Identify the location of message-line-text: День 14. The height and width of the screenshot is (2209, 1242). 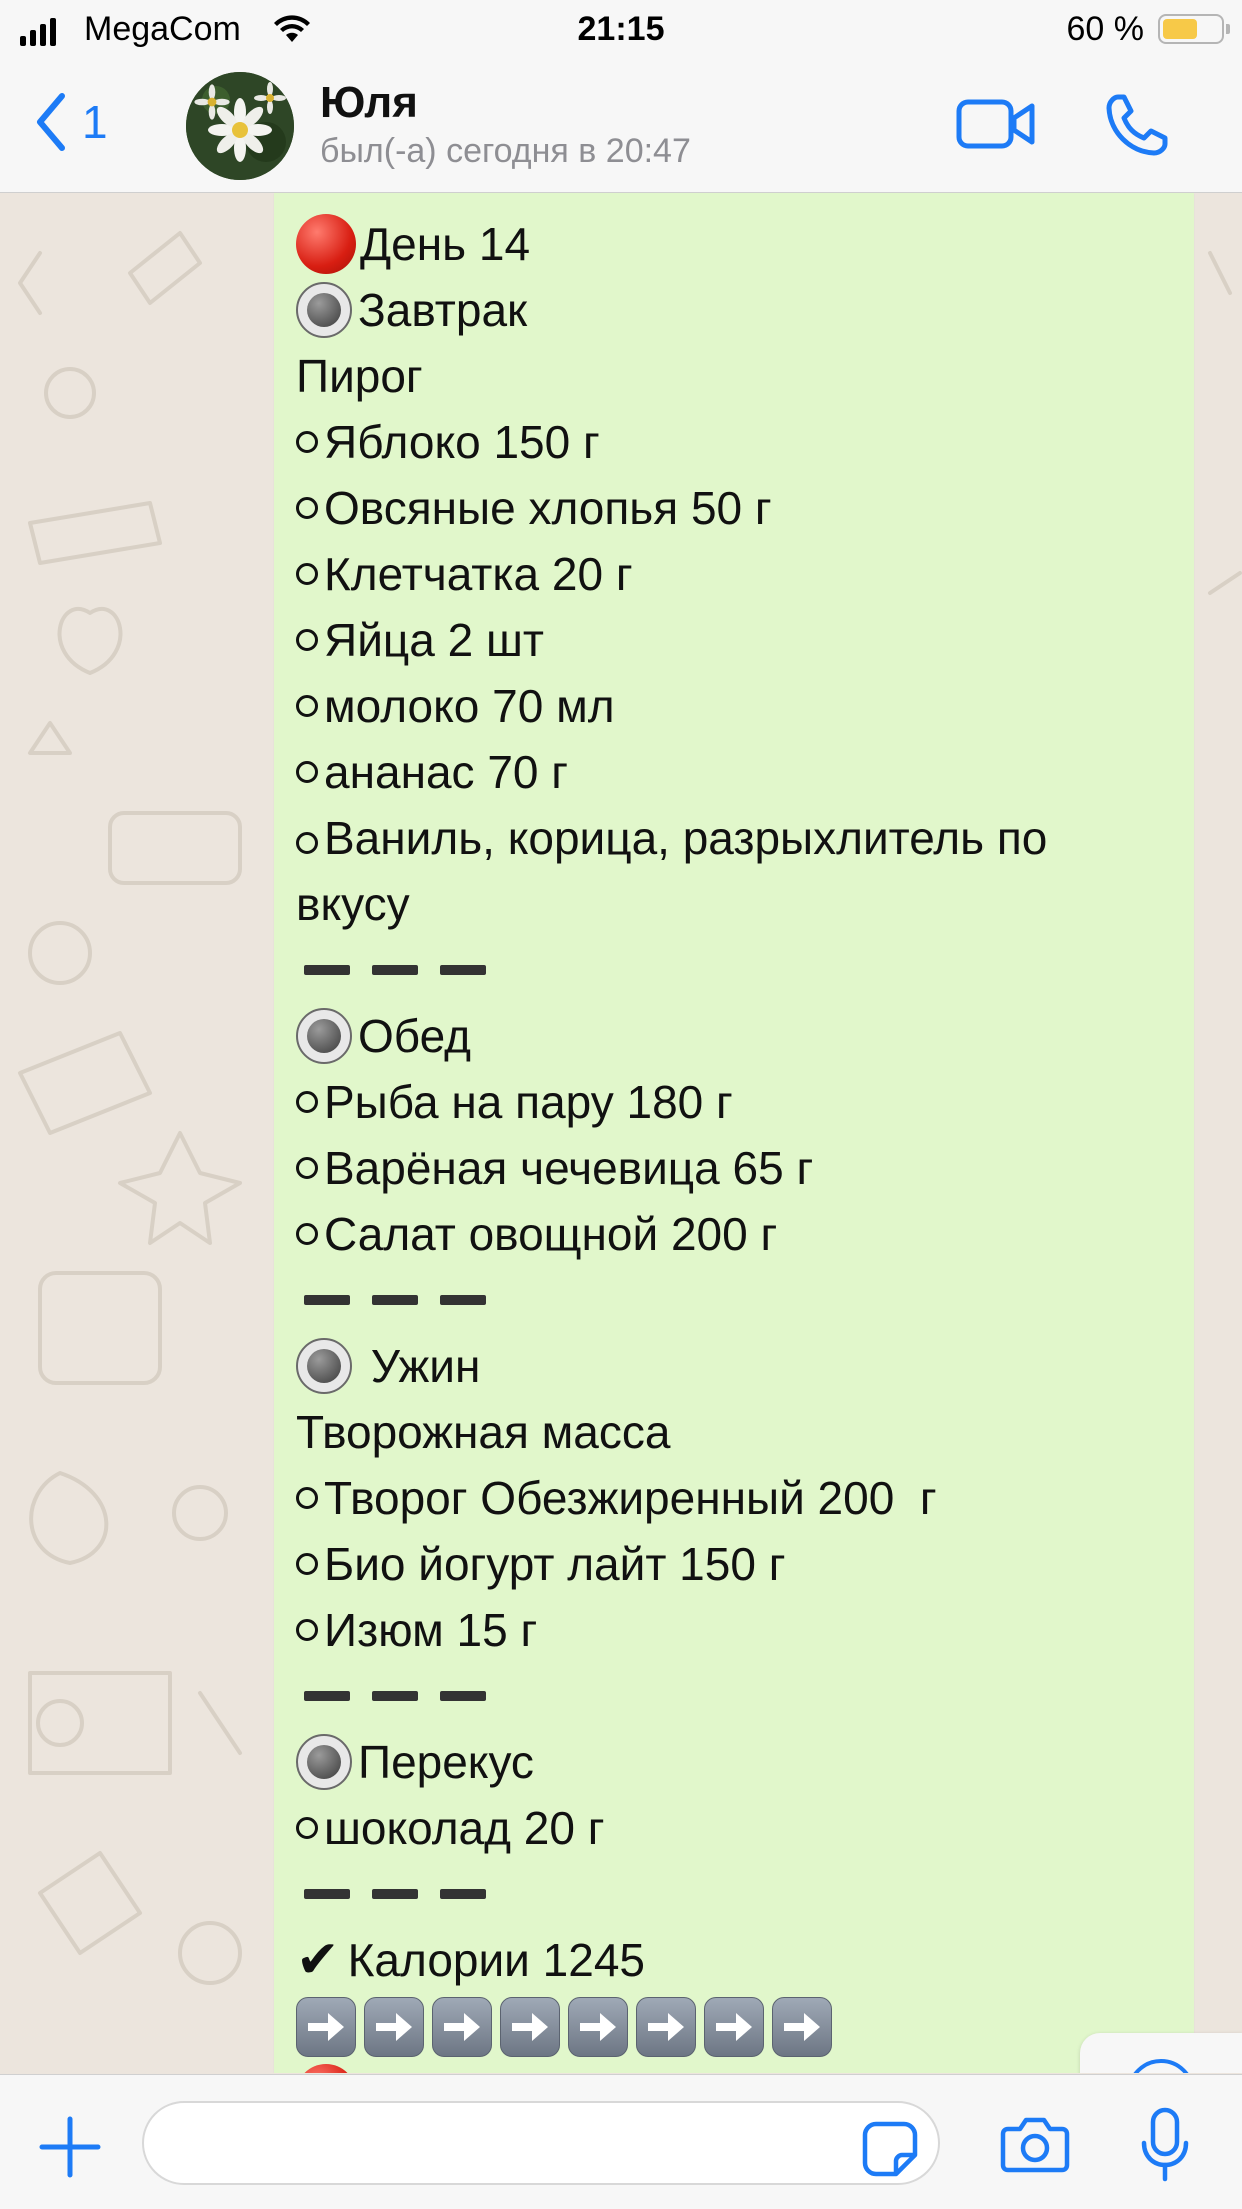
(445, 244).